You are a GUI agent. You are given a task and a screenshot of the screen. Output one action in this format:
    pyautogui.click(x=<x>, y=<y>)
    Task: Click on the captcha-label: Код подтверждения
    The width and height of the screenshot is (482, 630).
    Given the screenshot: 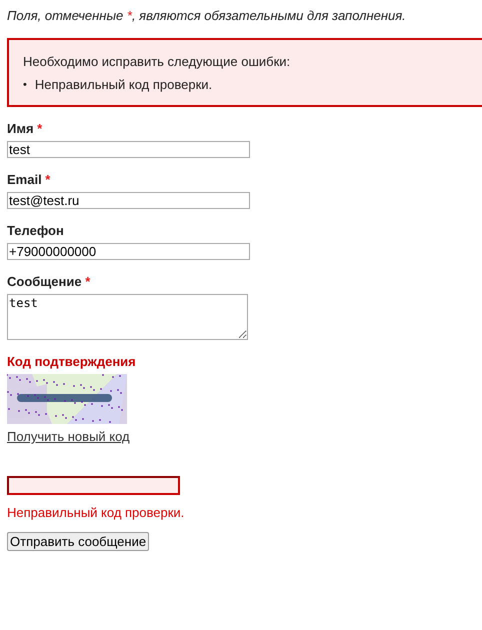 What is the action you would take?
    pyautogui.click(x=72, y=361)
    